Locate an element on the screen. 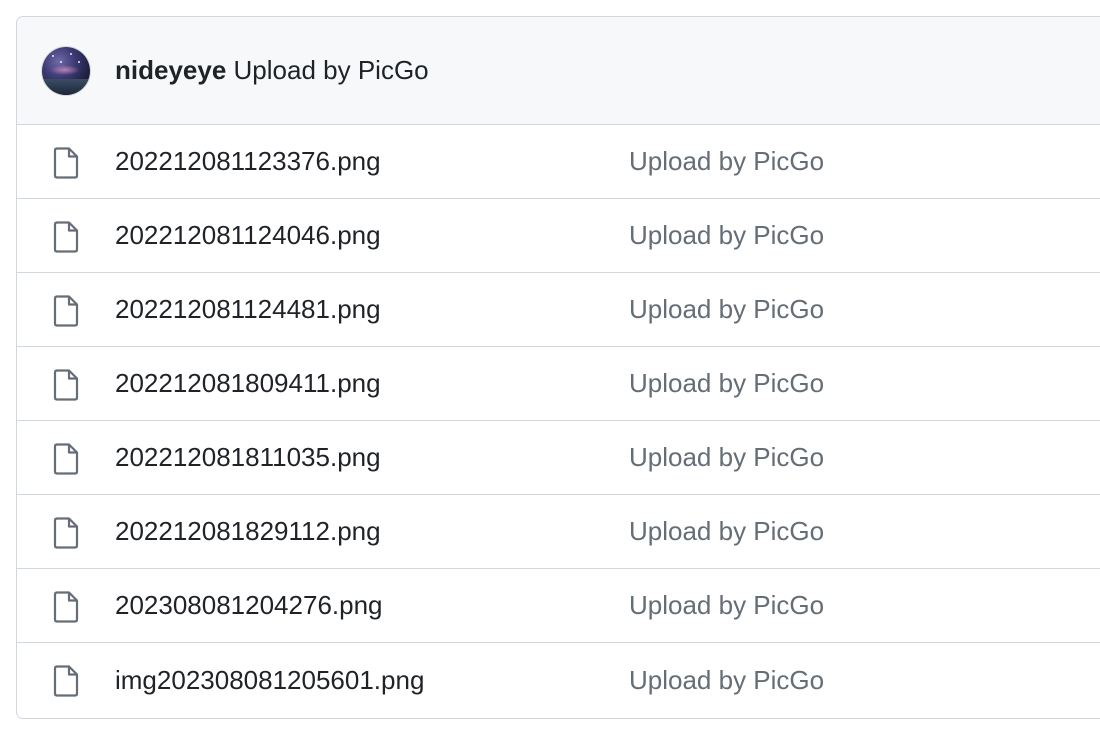 The image size is (1100, 740). file-name-link: 202308081204276.png is located at coordinates (249, 605).